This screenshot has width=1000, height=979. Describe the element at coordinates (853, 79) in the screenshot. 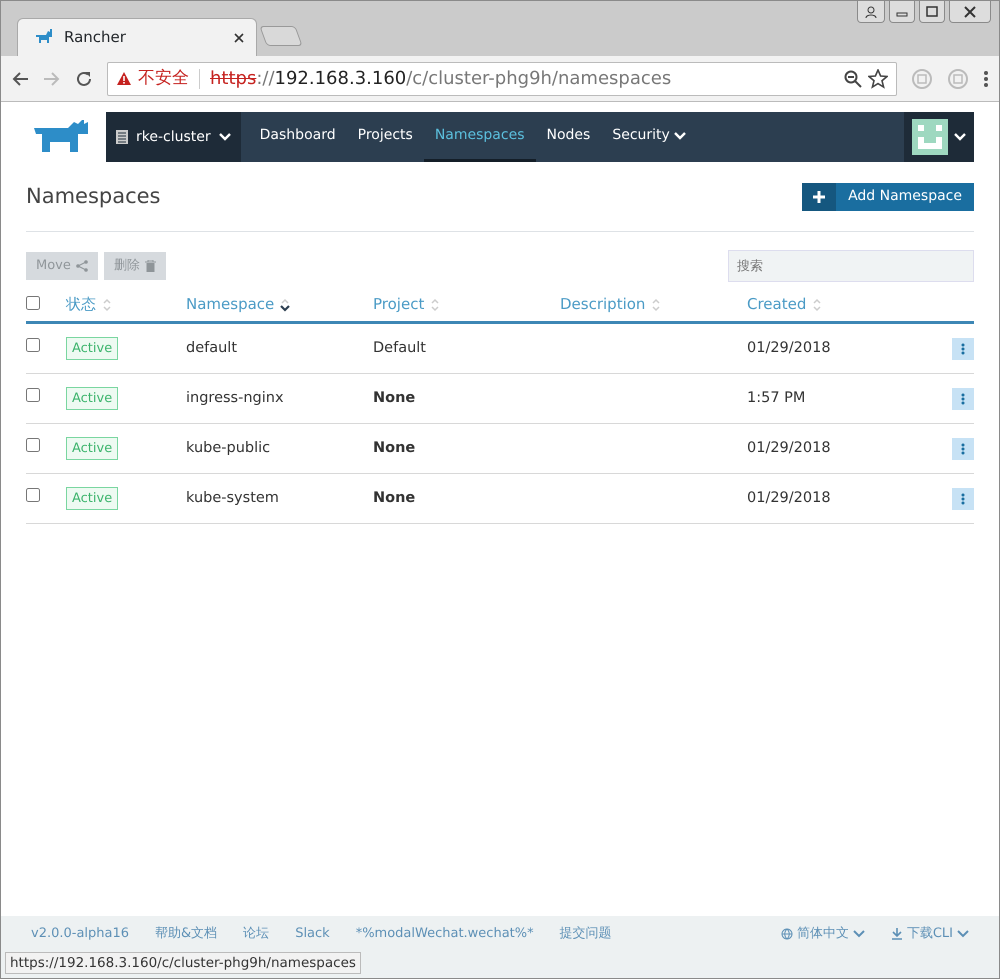

I see `zoom-icon` at that location.